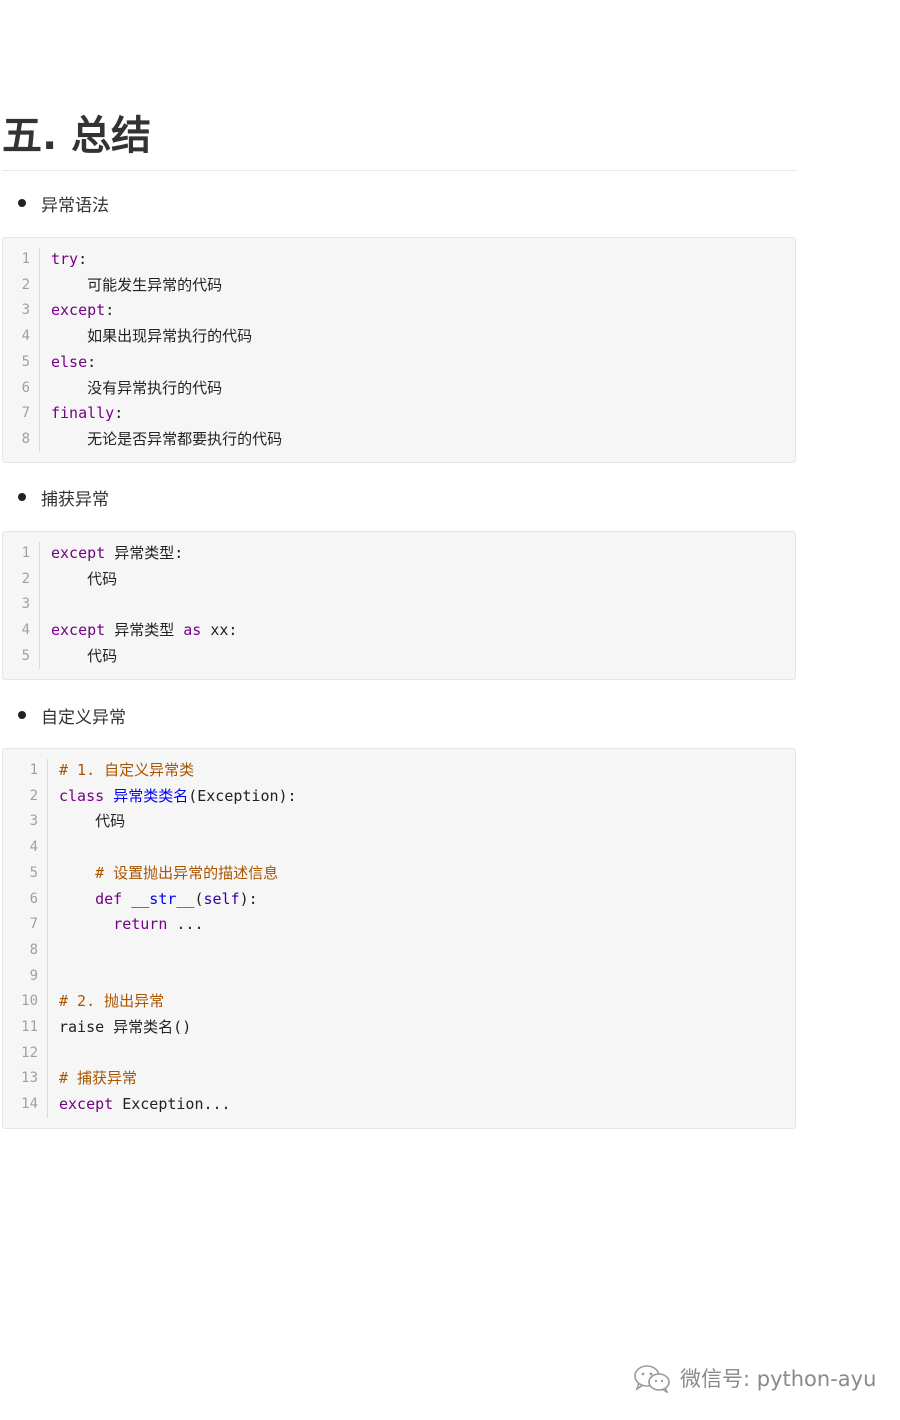 The image size is (900, 1420). I want to click on code-text: 如果出现异常执行的代码, so click(151, 337).